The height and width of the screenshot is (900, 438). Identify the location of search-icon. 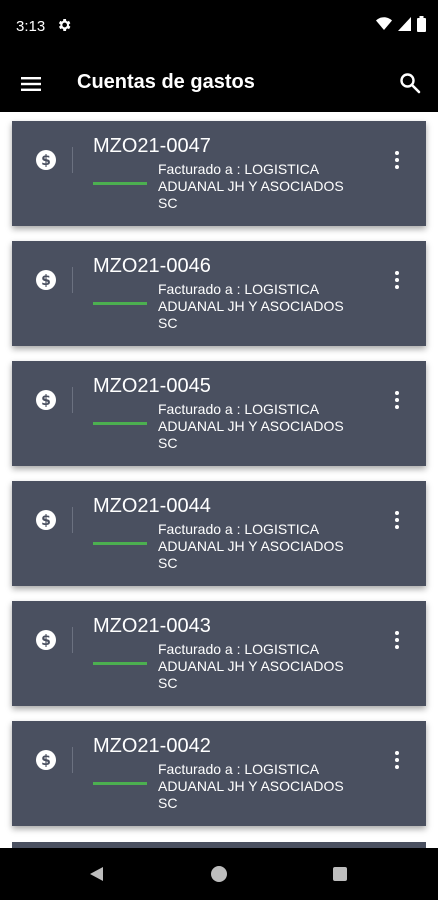
(410, 83).